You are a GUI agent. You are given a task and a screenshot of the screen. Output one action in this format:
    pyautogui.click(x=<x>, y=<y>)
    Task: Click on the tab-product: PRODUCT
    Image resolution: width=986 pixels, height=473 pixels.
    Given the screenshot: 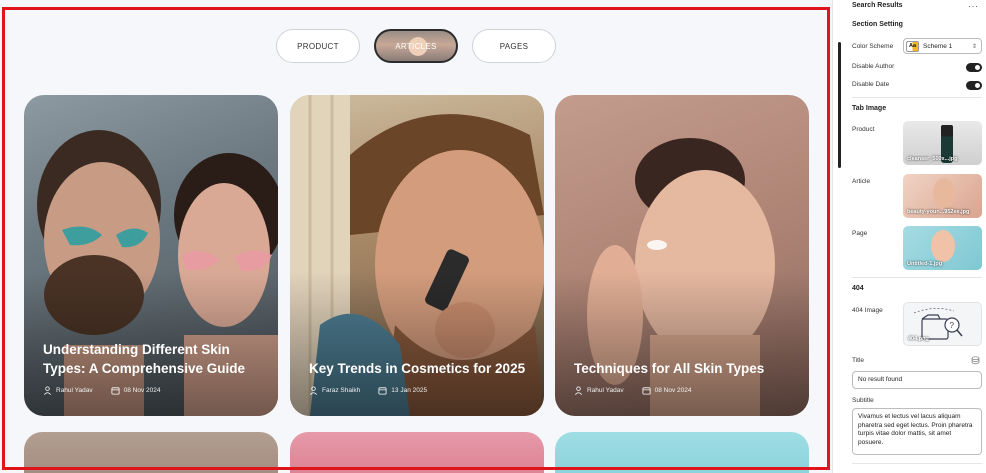 What is the action you would take?
    pyautogui.click(x=318, y=46)
    